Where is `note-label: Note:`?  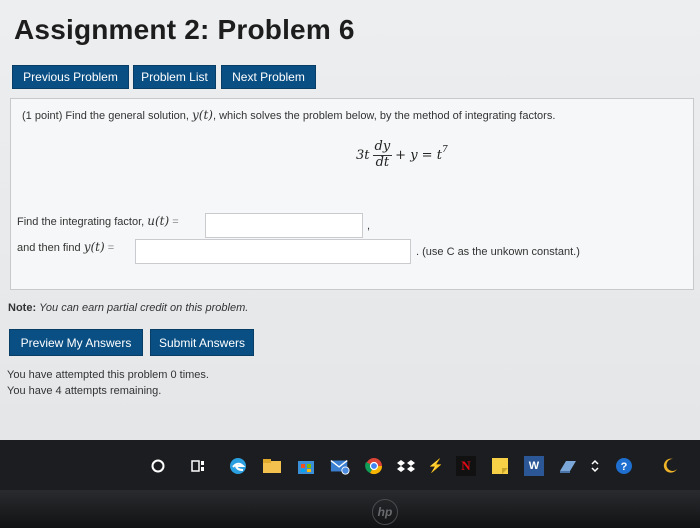
note-label: Note: is located at coordinates (22, 308).